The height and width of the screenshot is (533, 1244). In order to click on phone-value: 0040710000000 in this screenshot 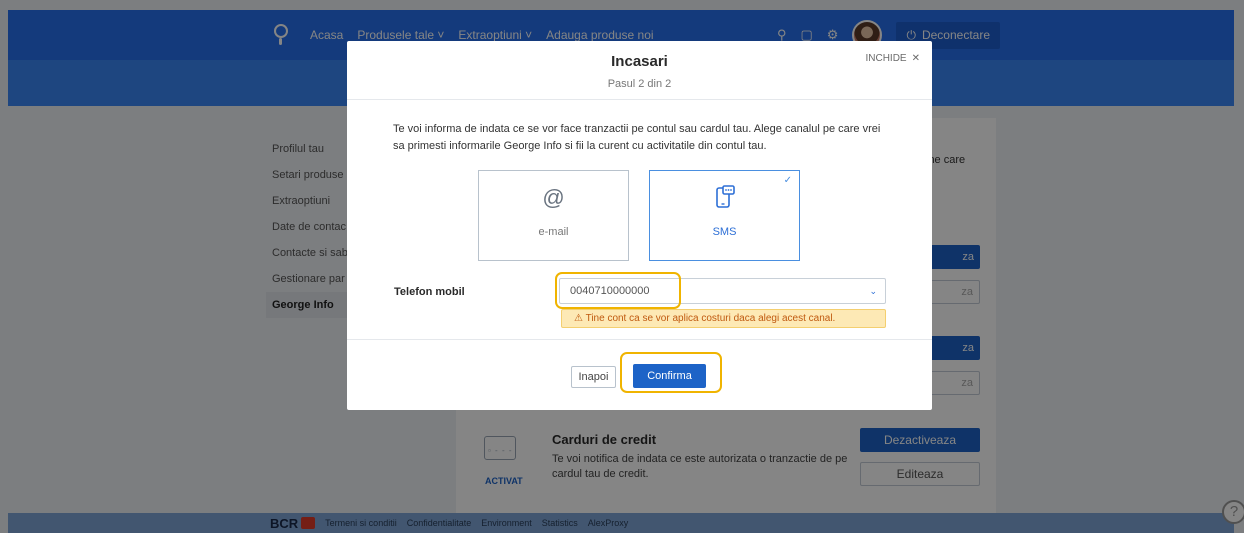, I will do `click(610, 291)`.